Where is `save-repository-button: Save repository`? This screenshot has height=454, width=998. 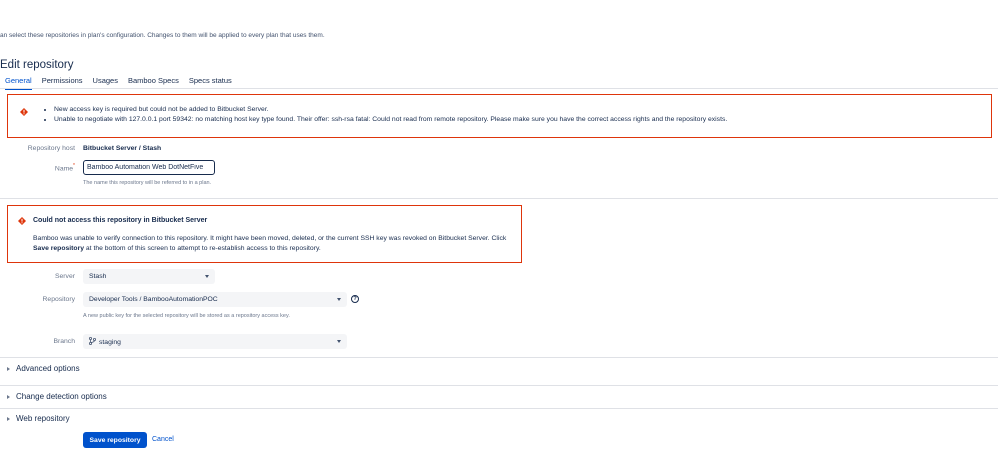
save-repository-button: Save repository is located at coordinates (115, 440).